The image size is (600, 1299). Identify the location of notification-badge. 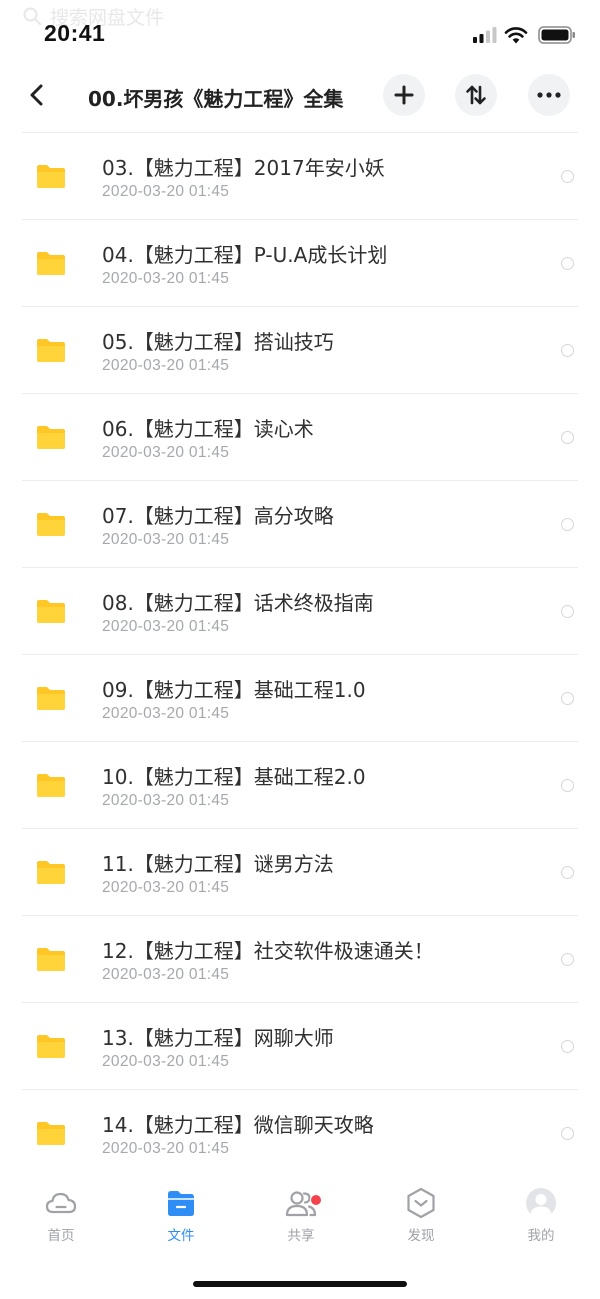
(316, 1200).